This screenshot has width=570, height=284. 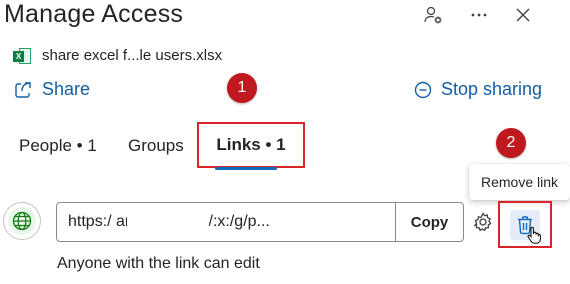 What do you see at coordinates (483, 222) in the screenshot?
I see `gear-icon` at bounding box center [483, 222].